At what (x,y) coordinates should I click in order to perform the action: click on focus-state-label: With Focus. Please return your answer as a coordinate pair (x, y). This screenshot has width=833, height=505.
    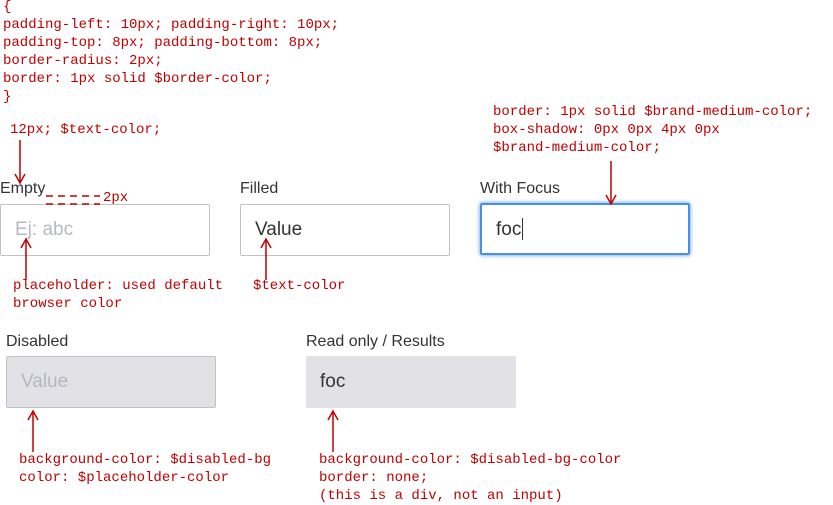
    Looking at the image, I should click on (520, 188).